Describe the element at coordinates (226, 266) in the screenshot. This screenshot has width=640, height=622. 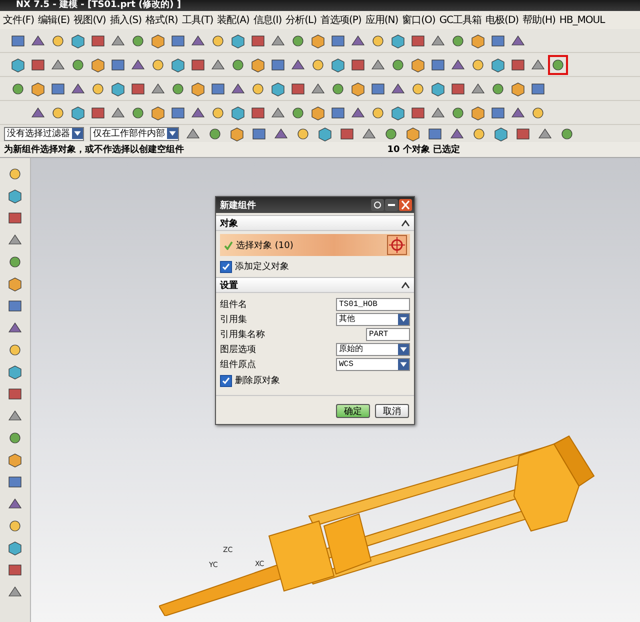
I see `checkbox` at that location.